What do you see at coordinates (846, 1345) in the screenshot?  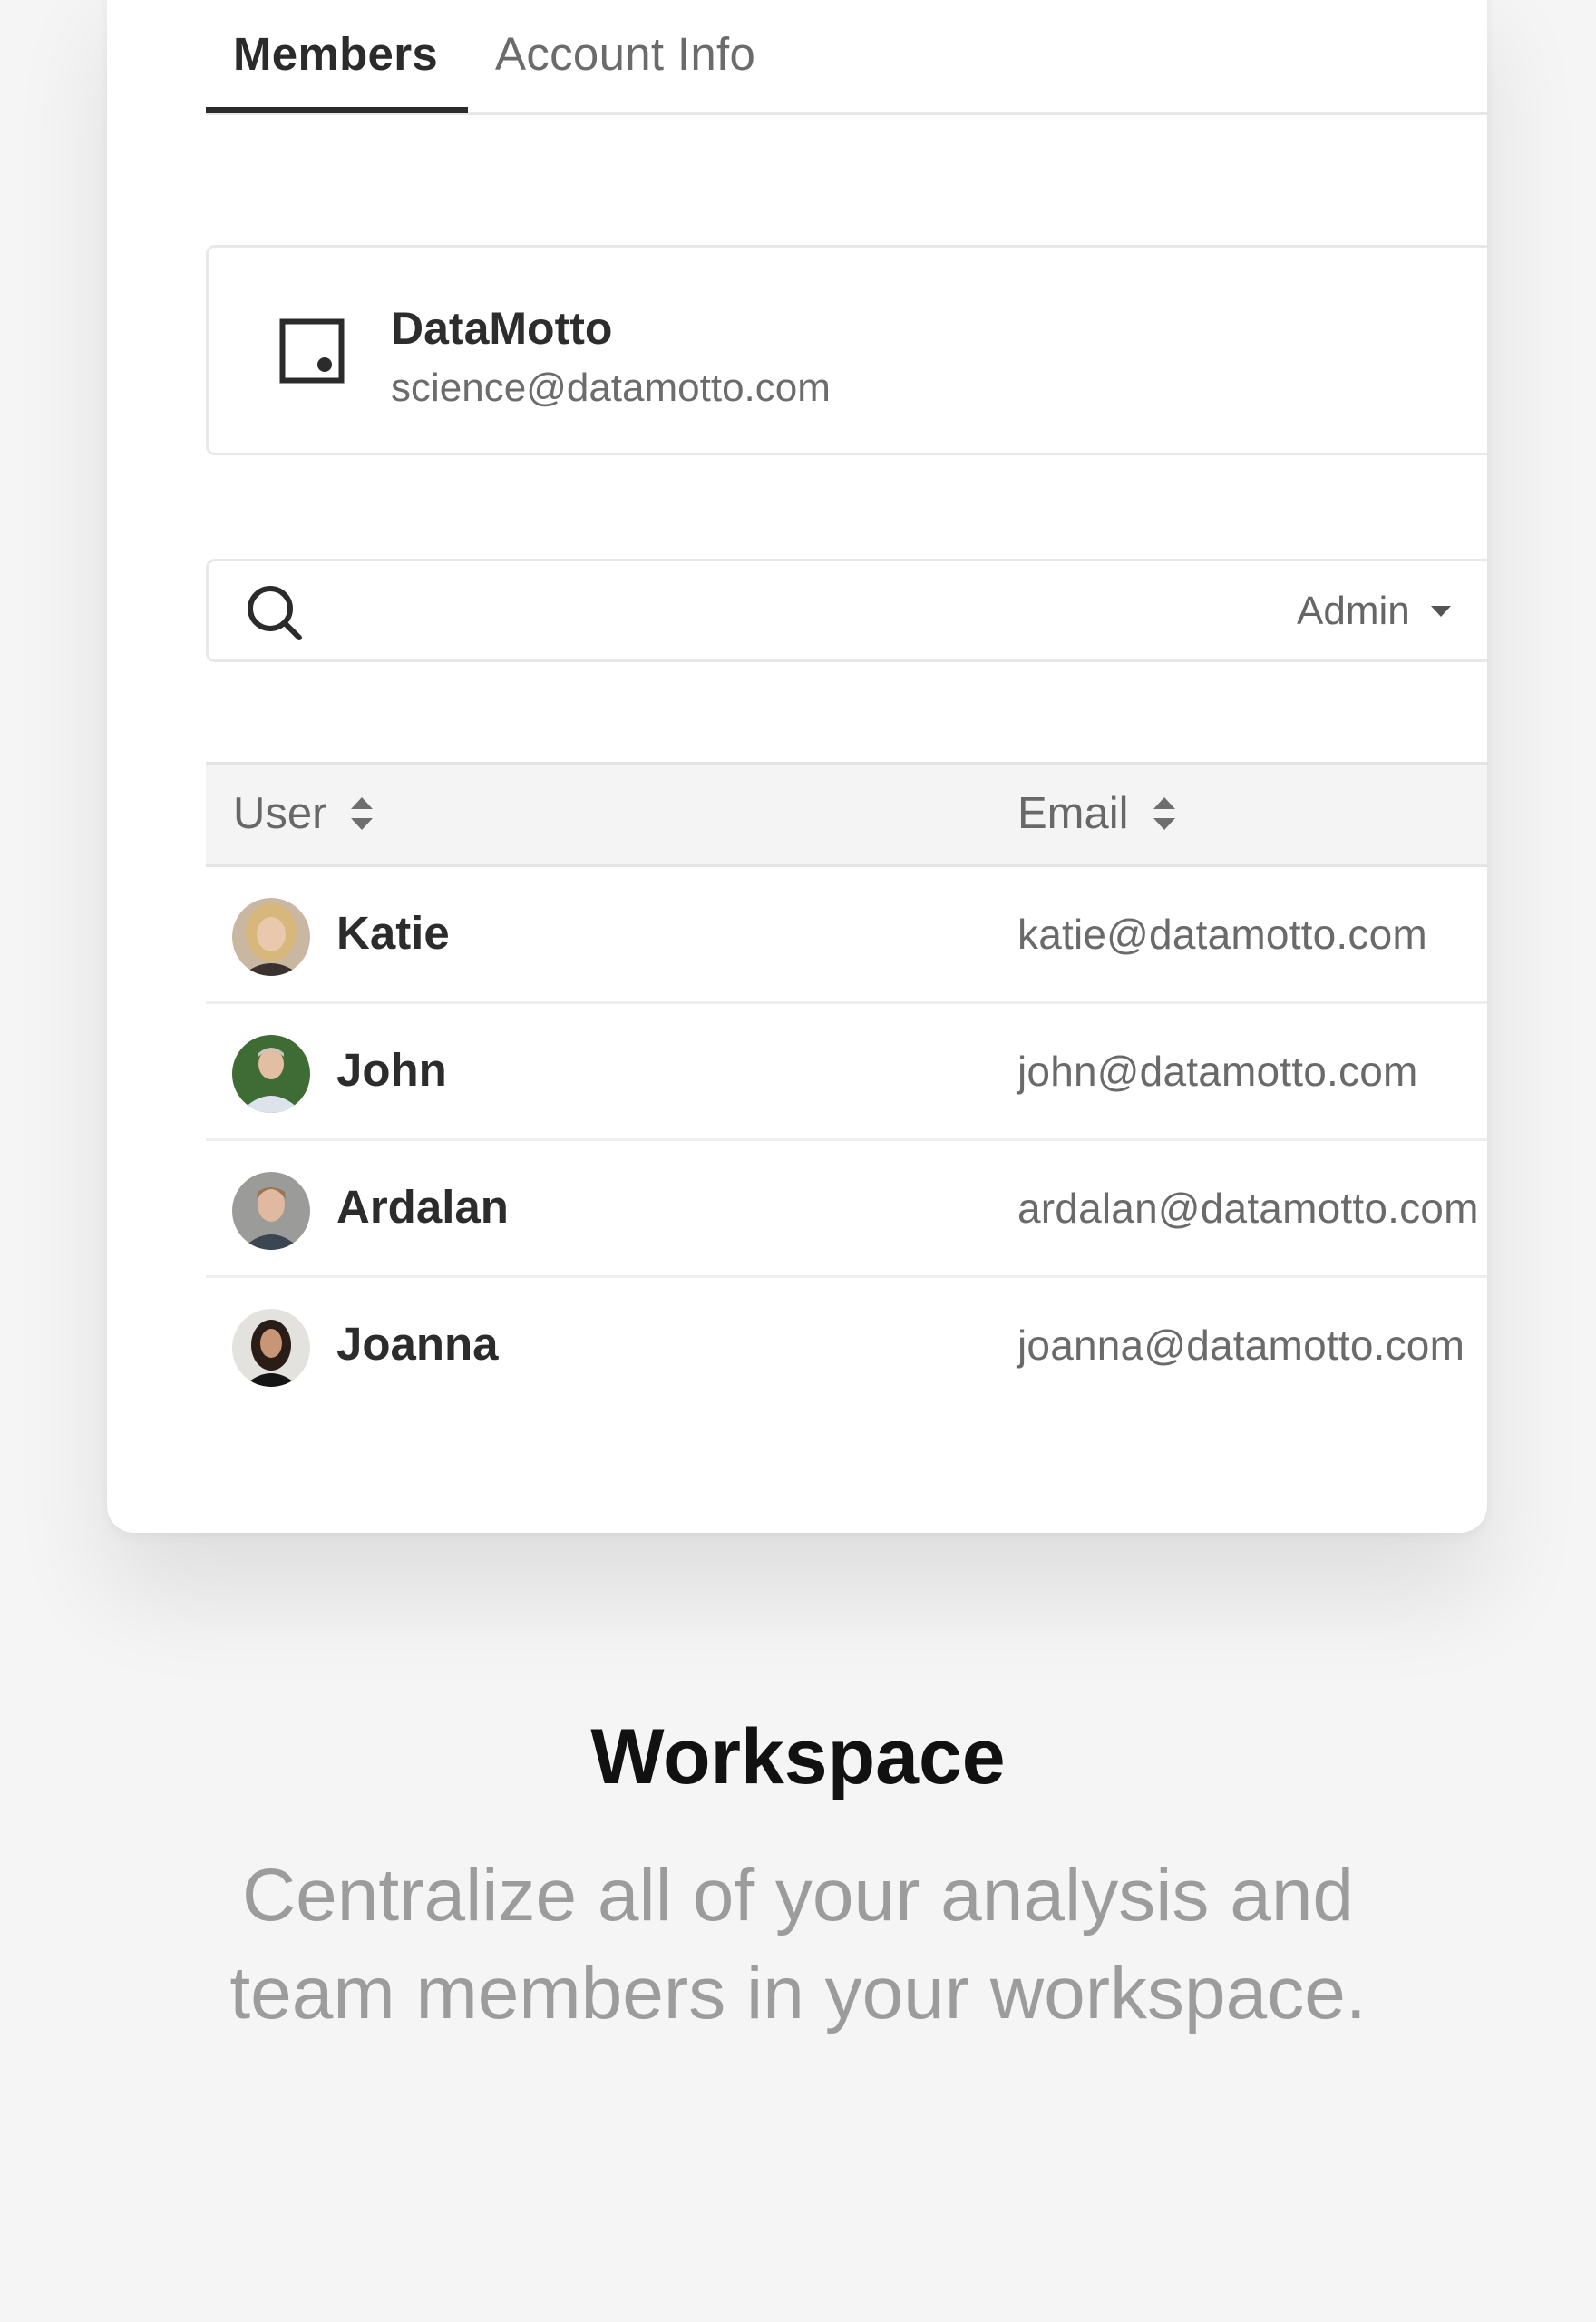 I see `table-row: Joanna joanna@datamotto.com` at bounding box center [846, 1345].